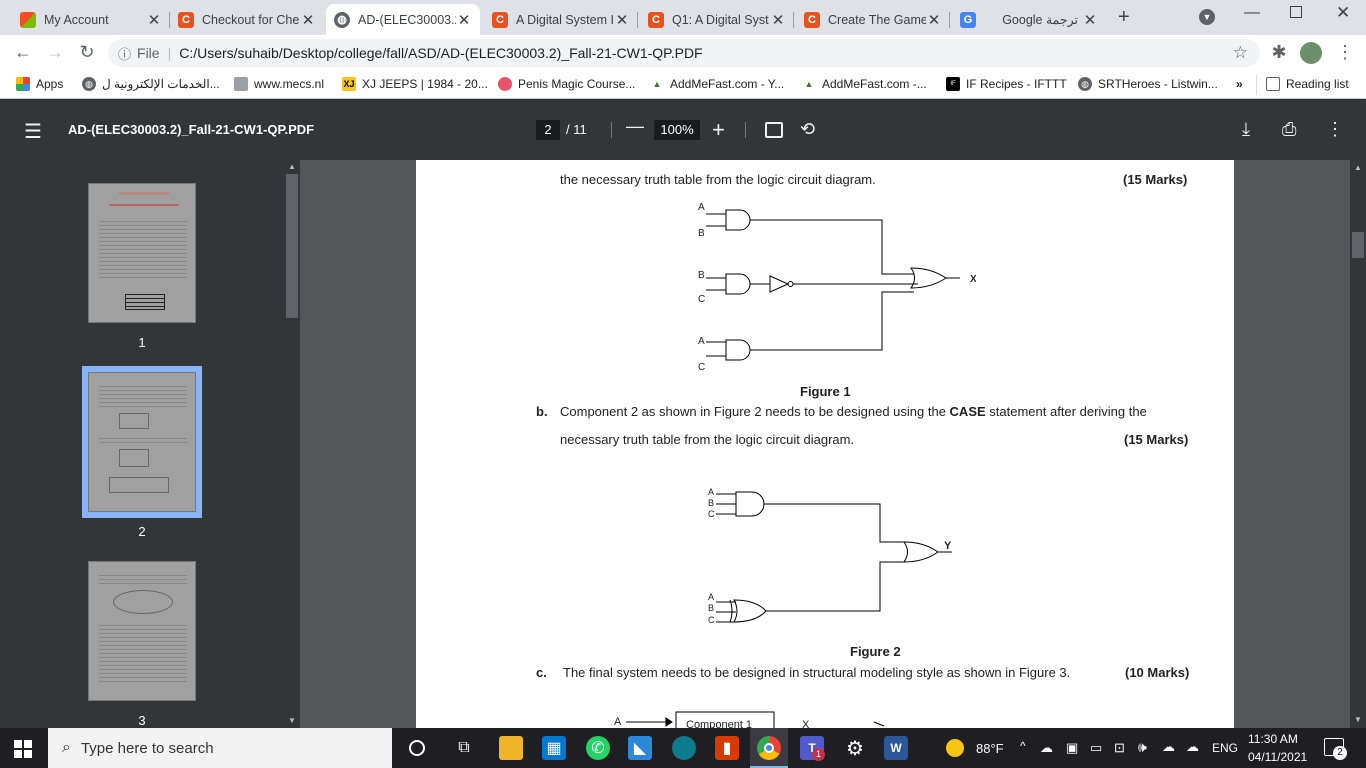 This screenshot has width=1366, height=768. What do you see at coordinates (640, 748) in the screenshot?
I see `paint-icon: ◣` at bounding box center [640, 748].